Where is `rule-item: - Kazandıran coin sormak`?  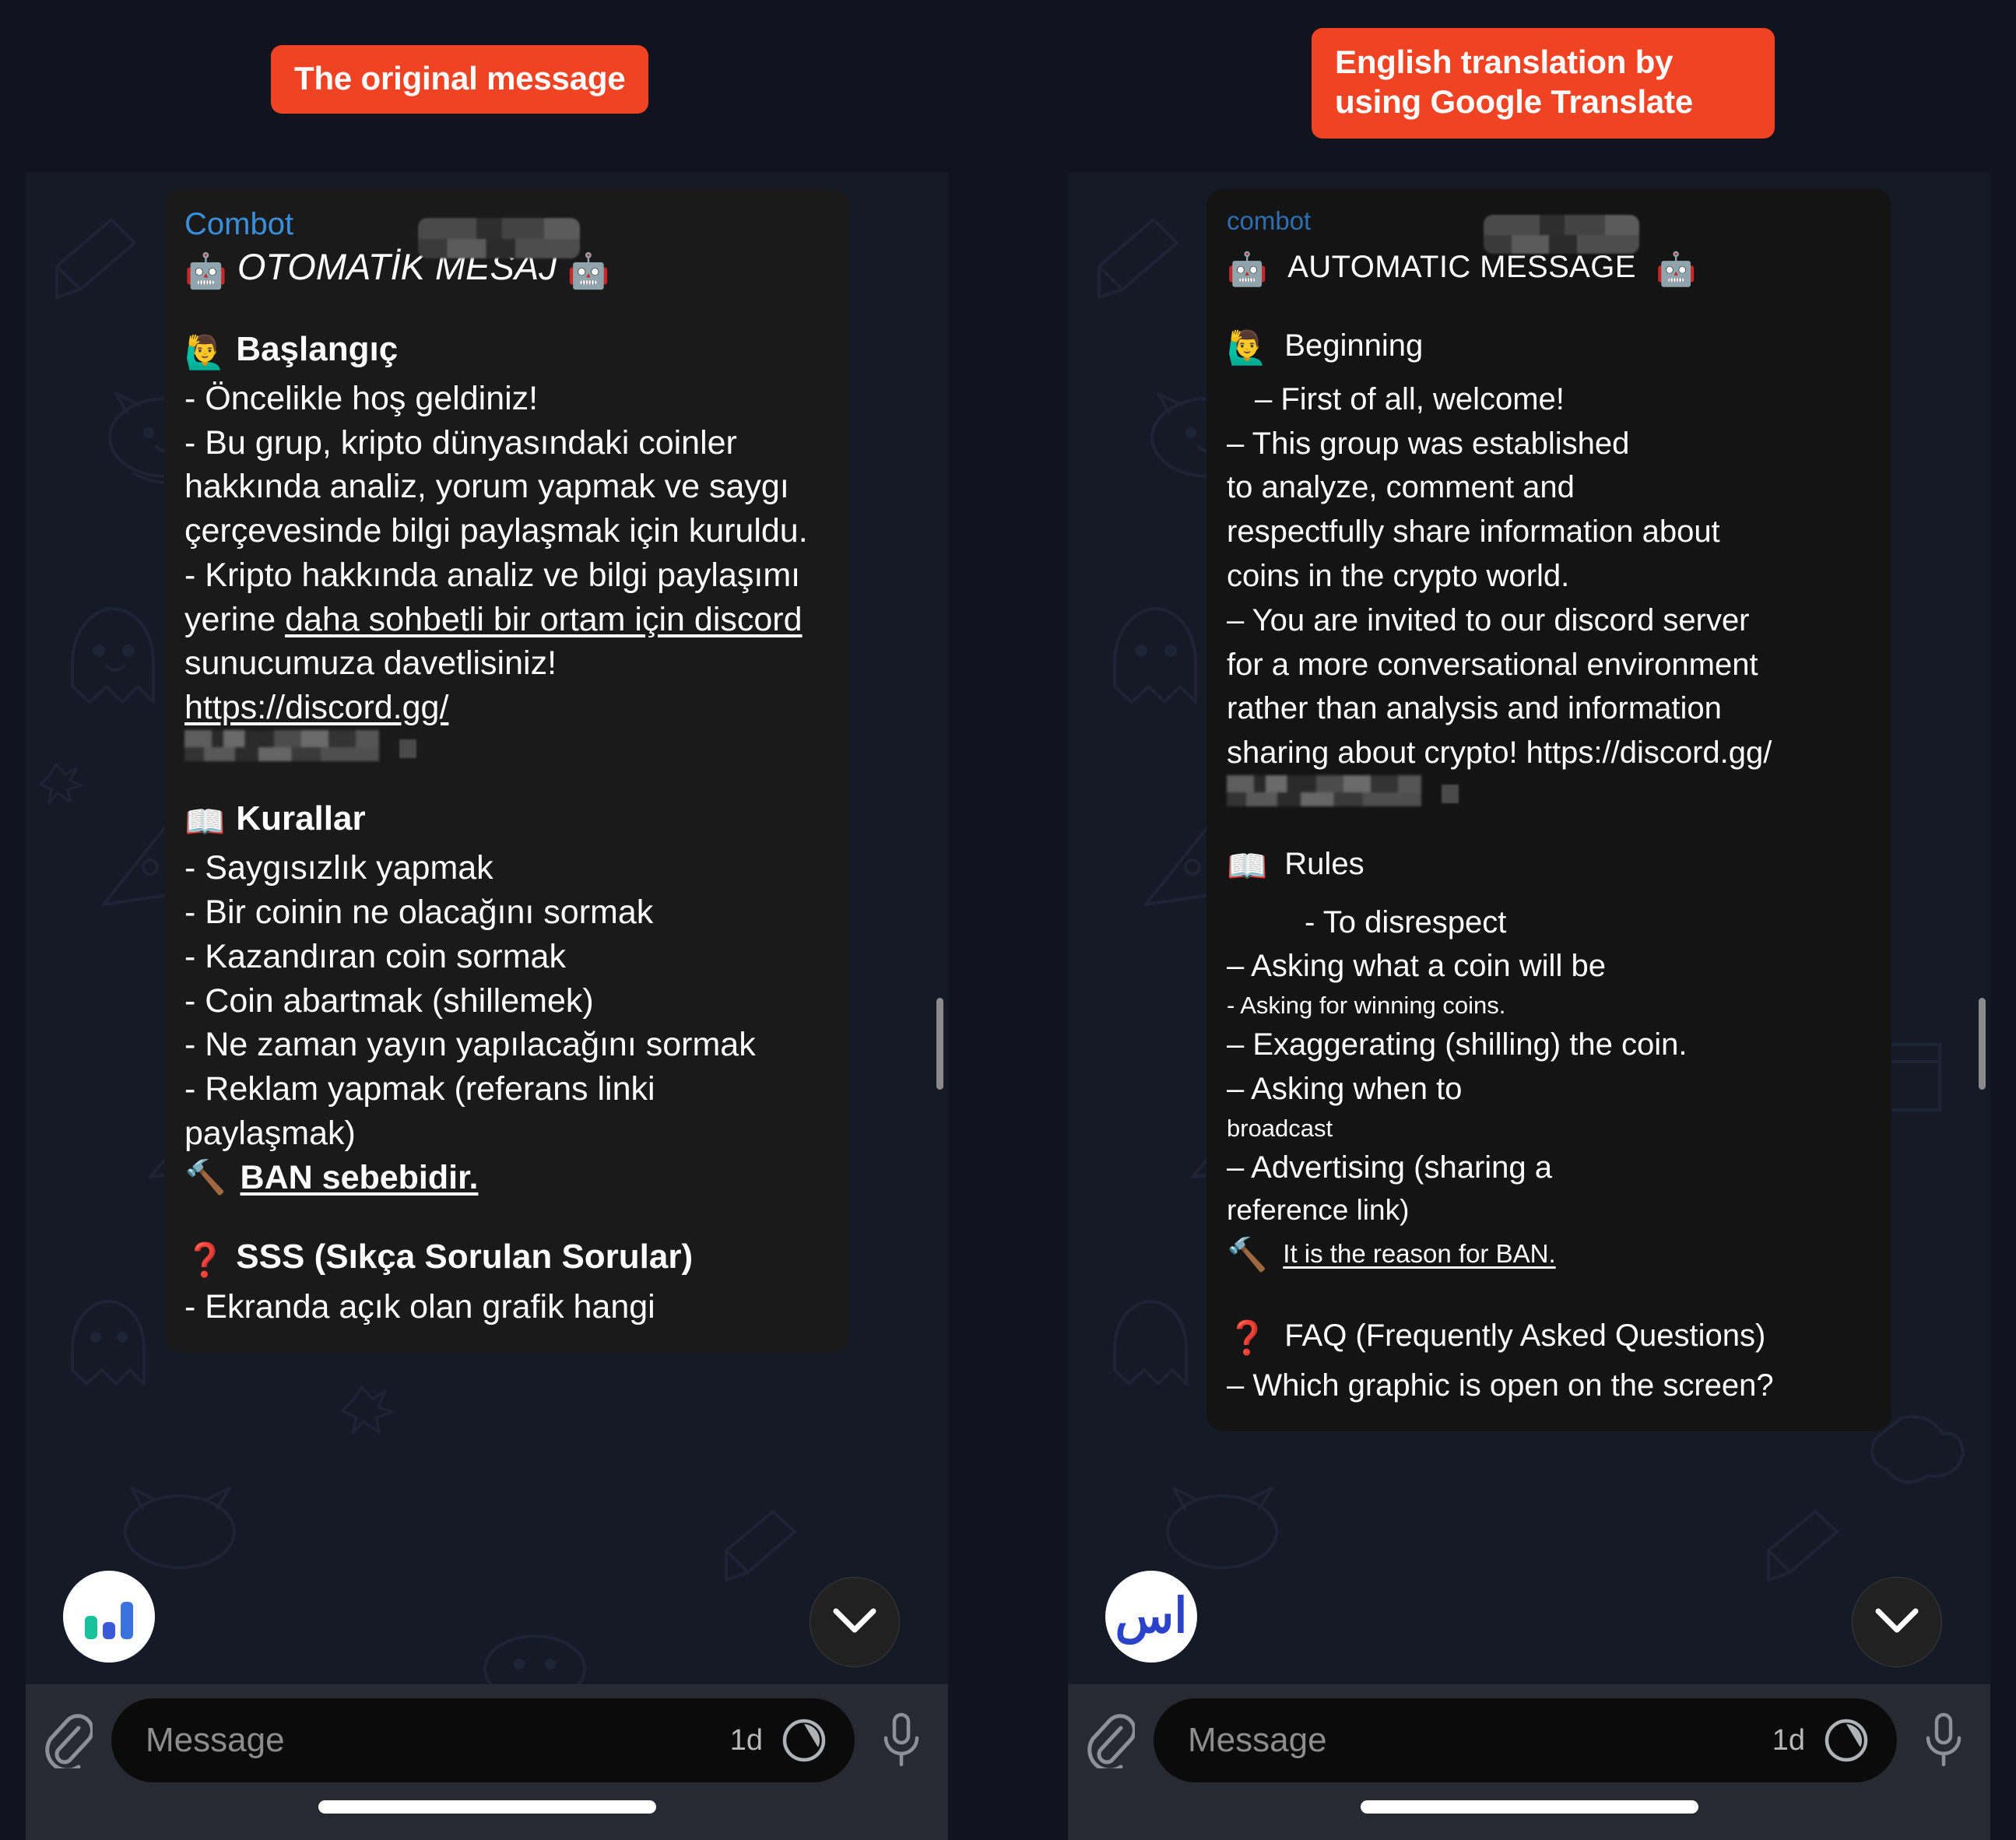
rule-item: - Kazandıran coin sormak is located at coordinates (375, 956).